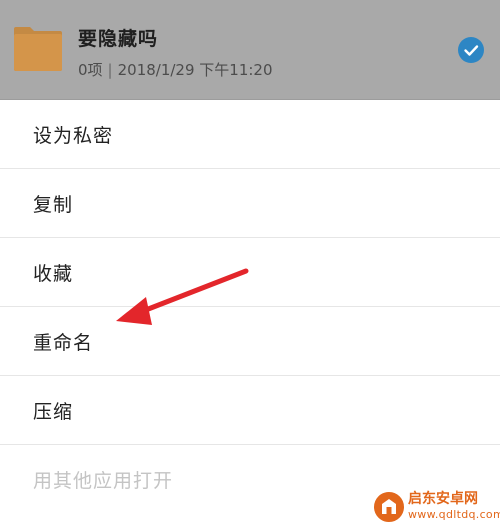  I want to click on file-name: 要隐藏吗, so click(118, 39).